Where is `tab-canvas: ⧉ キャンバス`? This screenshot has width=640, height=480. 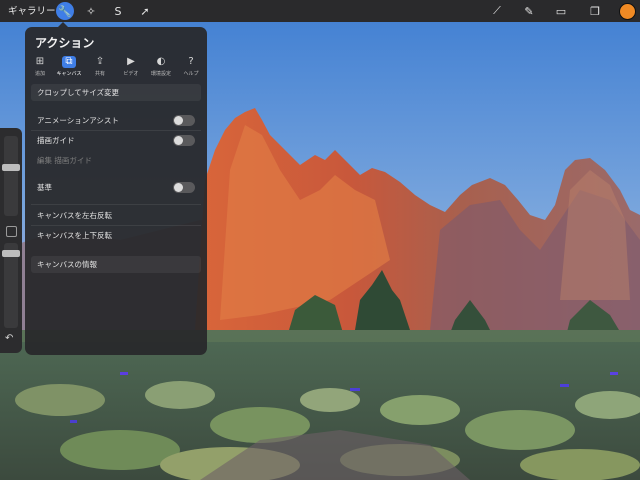 tab-canvas: ⧉ キャンバス is located at coordinates (69, 66).